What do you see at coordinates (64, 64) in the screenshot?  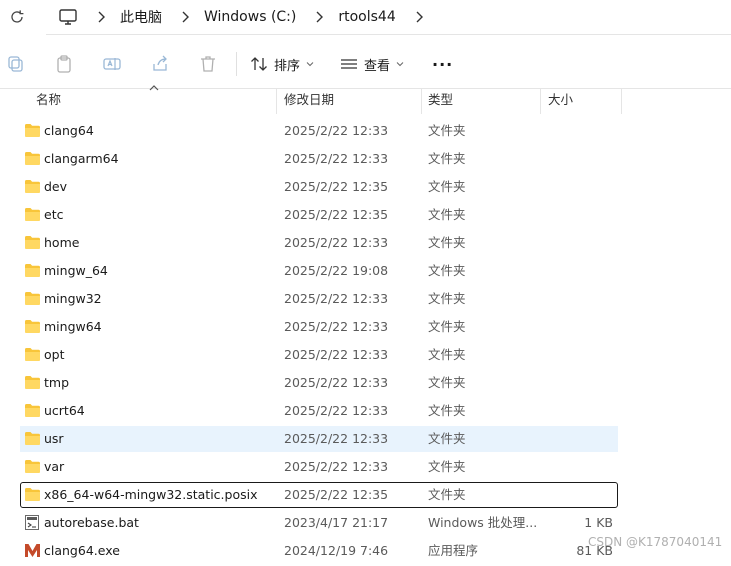 I see `paste-icon` at bounding box center [64, 64].